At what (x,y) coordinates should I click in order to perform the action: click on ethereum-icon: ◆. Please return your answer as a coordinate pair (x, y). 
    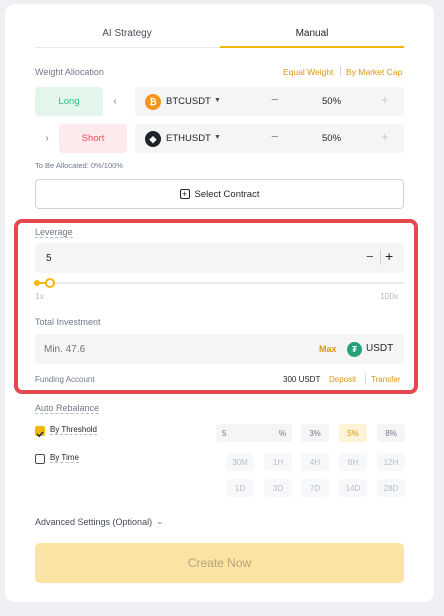
    Looking at the image, I should click on (153, 139).